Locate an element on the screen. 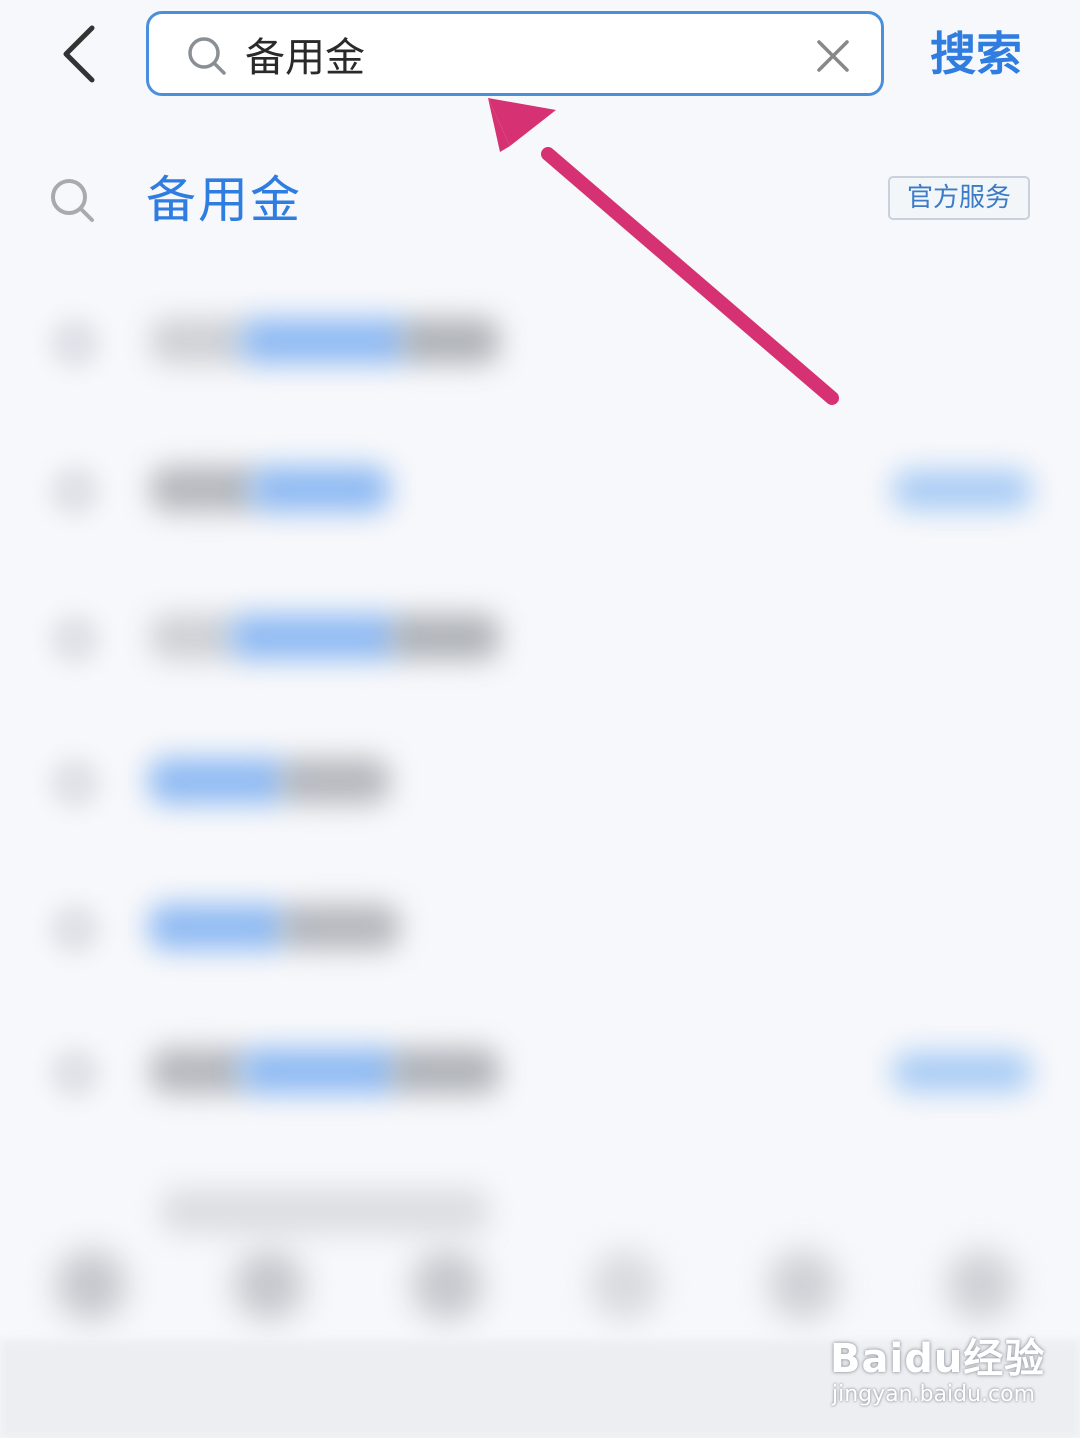  clear-icon is located at coordinates (833, 56).